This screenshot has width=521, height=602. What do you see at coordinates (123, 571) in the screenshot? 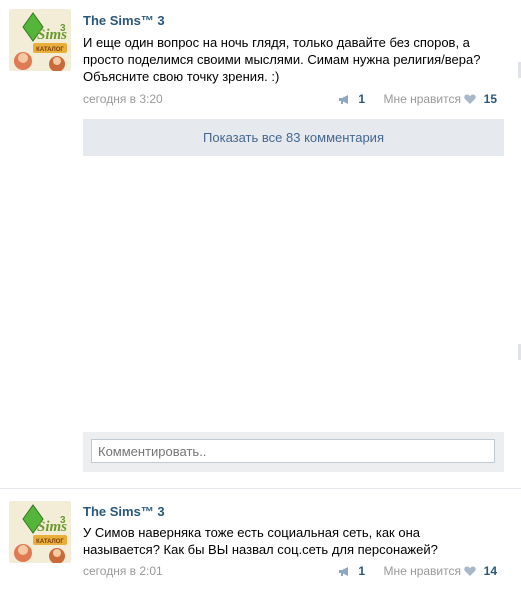
I see `post-time: сегодня в 2:01` at bounding box center [123, 571].